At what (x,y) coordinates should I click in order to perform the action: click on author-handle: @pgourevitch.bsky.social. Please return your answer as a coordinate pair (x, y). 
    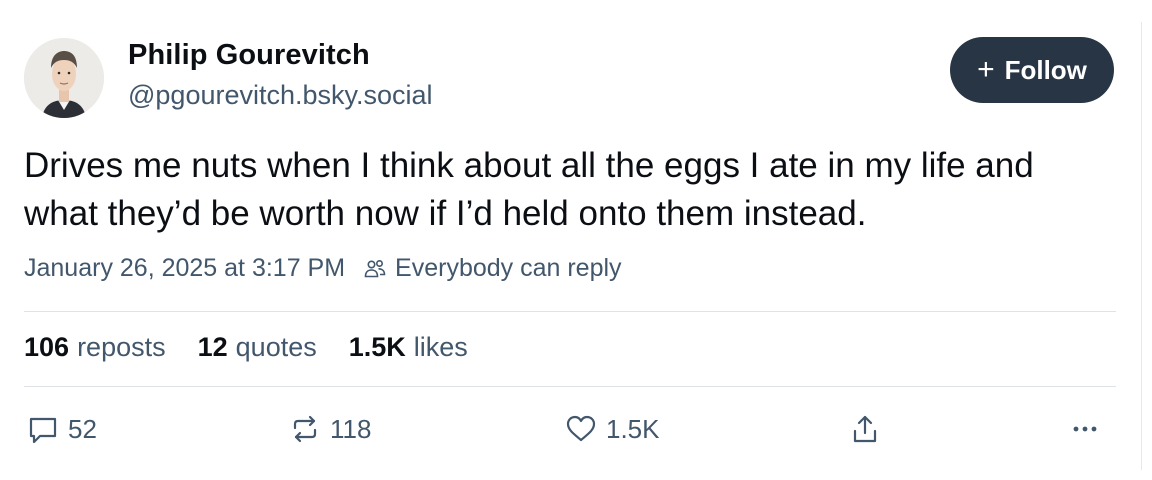
    Looking at the image, I should click on (280, 95).